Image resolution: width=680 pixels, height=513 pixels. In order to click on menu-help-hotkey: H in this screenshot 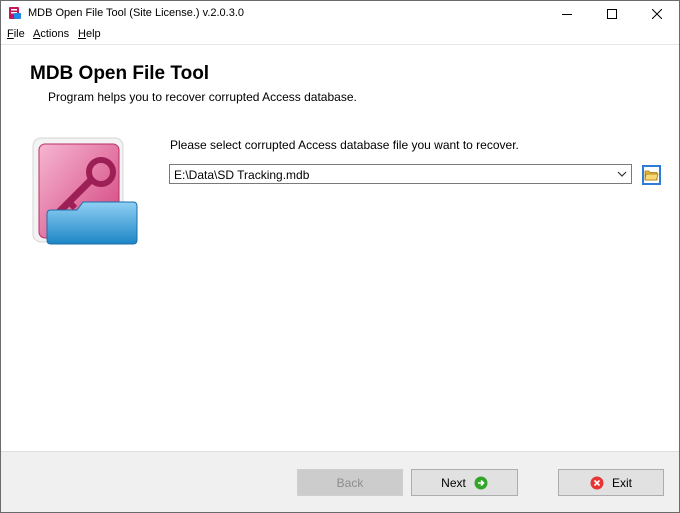, I will do `click(82, 34)`.